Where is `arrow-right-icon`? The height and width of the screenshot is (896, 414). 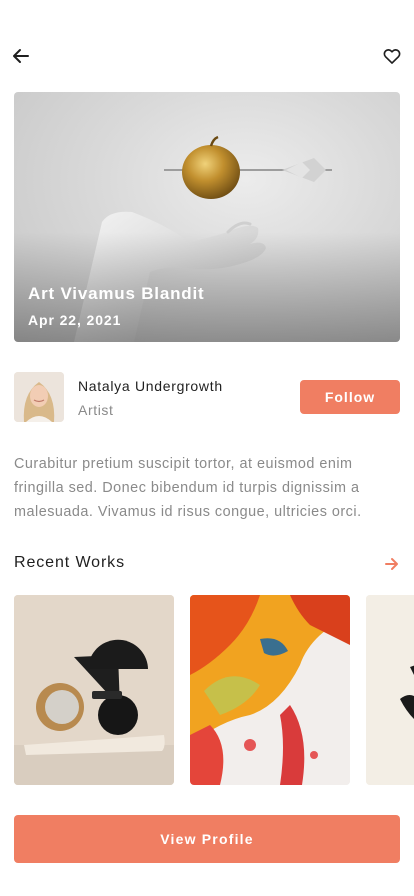 arrow-right-icon is located at coordinates (391, 564).